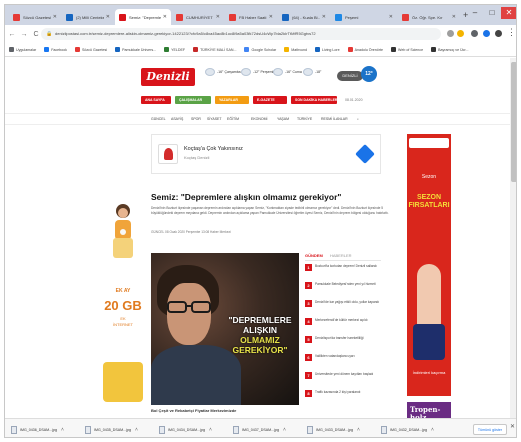 The image size is (521, 442). What do you see at coordinates (260, 49) in the screenshot?
I see `bookmark-item: Google Scholar` at bounding box center [260, 49].